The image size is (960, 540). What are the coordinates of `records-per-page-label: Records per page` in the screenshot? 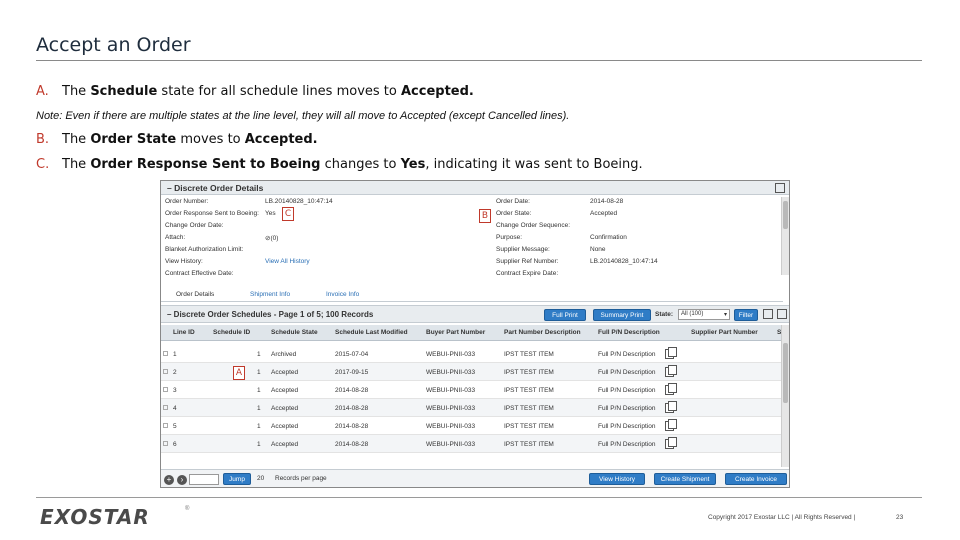 It's located at (301, 478).